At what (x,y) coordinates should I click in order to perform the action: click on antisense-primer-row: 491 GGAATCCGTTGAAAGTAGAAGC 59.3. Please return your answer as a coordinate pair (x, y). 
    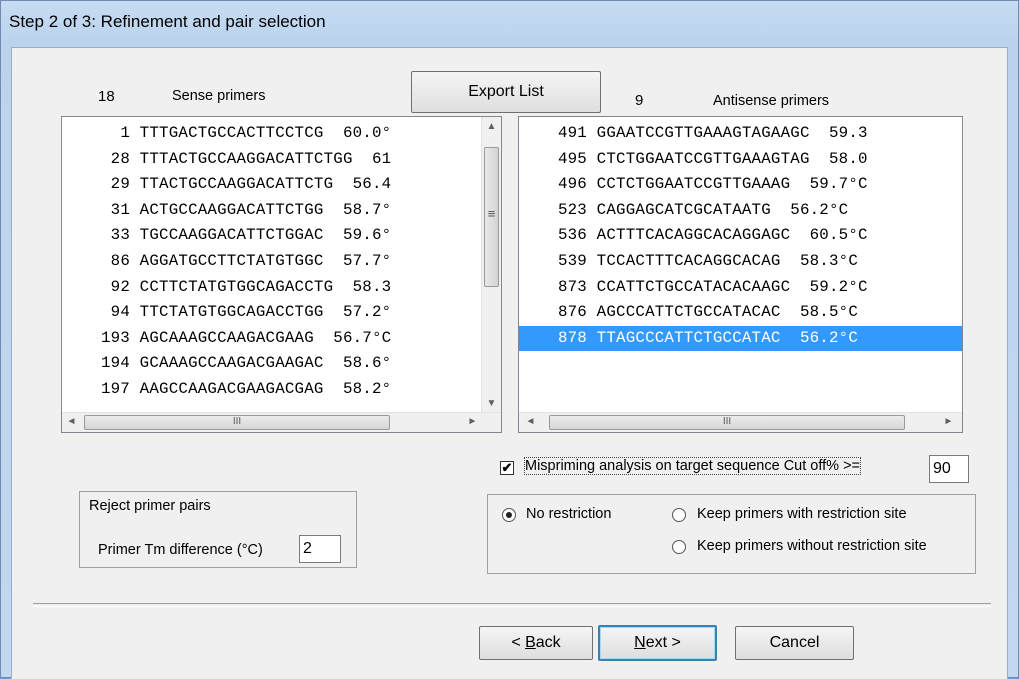
    Looking at the image, I should click on (740, 134).